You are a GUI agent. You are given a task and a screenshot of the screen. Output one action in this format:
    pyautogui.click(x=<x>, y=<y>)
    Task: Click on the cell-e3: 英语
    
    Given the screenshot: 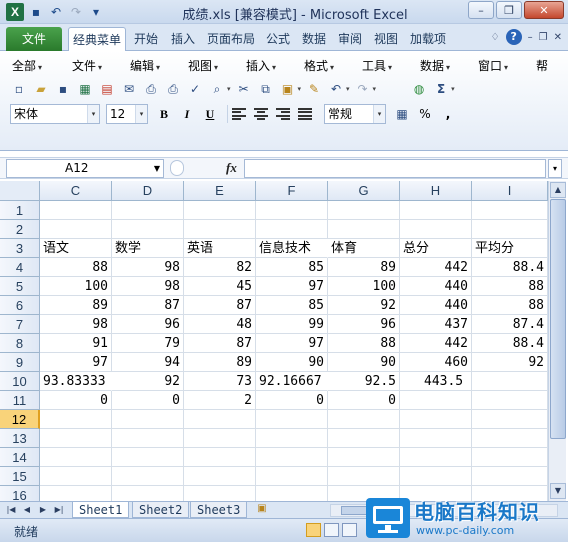 What is the action you would take?
    pyautogui.click(x=220, y=248)
    